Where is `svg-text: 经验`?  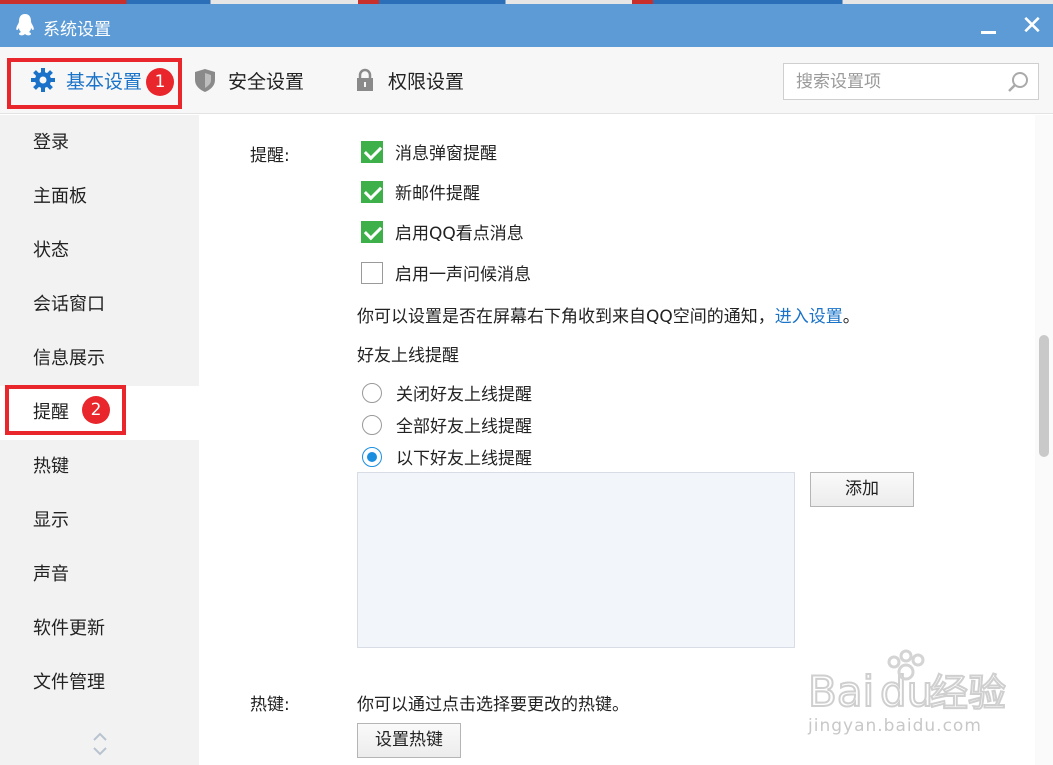
svg-text: 经验 is located at coordinates (968, 693).